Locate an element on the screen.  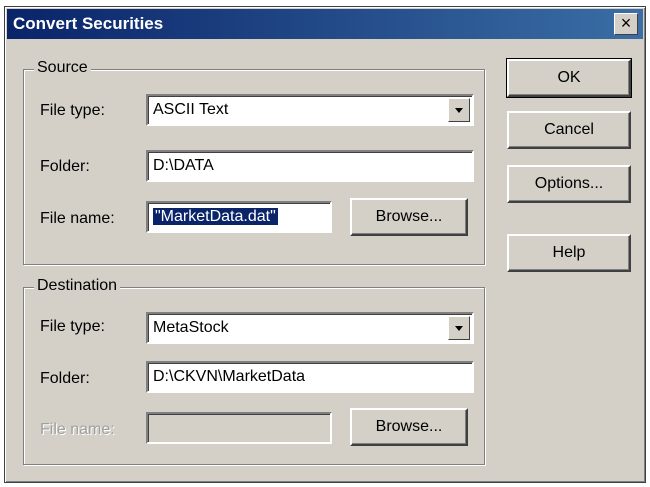
help-button: Help is located at coordinates (569, 253).